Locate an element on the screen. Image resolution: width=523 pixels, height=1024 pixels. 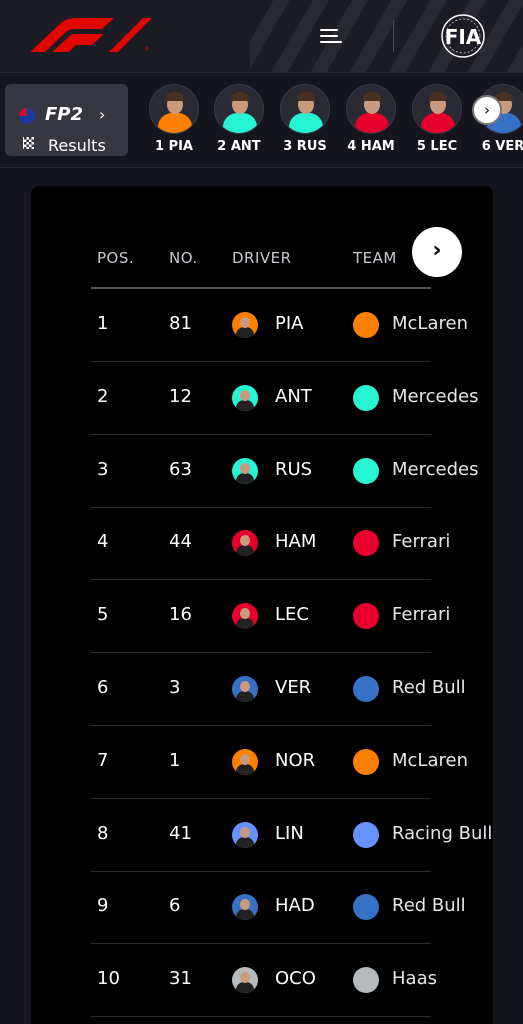
top-header: ® FIA is located at coordinates (261, 36).